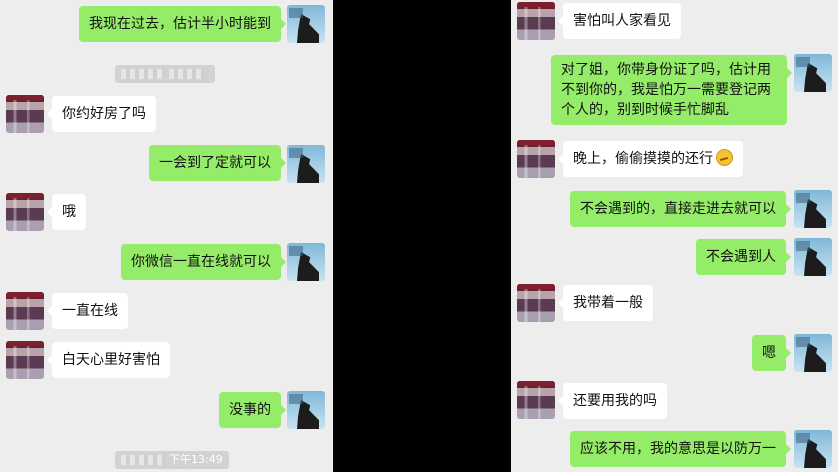 The height and width of the screenshot is (472, 838). Describe the element at coordinates (612, 401) in the screenshot. I see `message-bubble-peer: 还要用我的吗` at that location.